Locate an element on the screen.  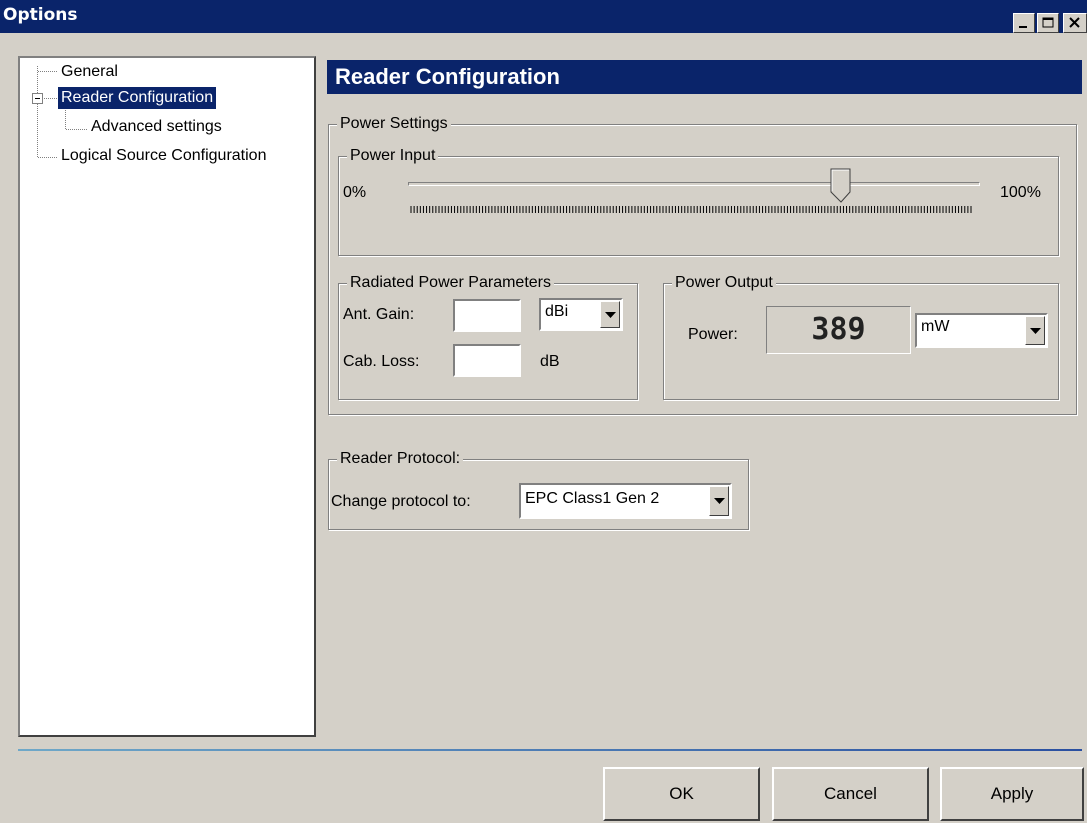
close-button is located at coordinates (1075, 23).